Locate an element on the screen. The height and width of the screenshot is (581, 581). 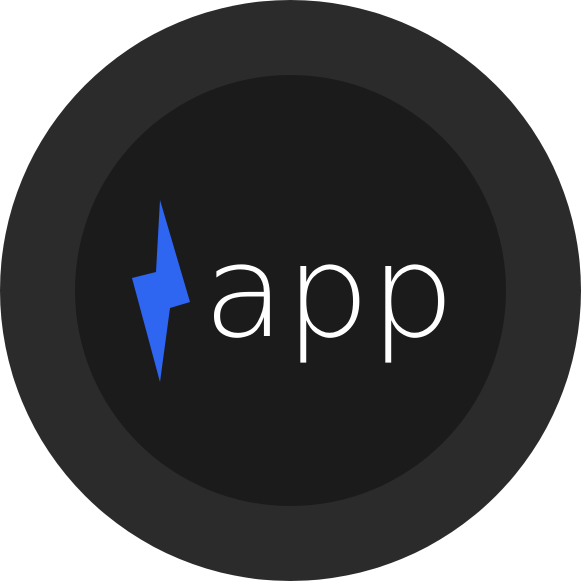
logo-wordmark-text: app is located at coordinates (329, 292).